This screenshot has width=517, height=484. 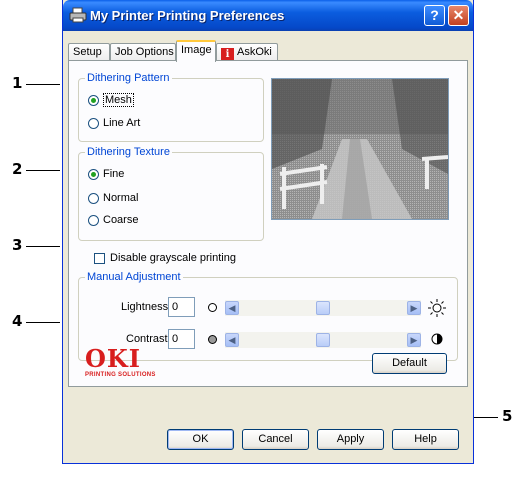 What do you see at coordinates (507, 416) in the screenshot?
I see `callout-5: 5` at bounding box center [507, 416].